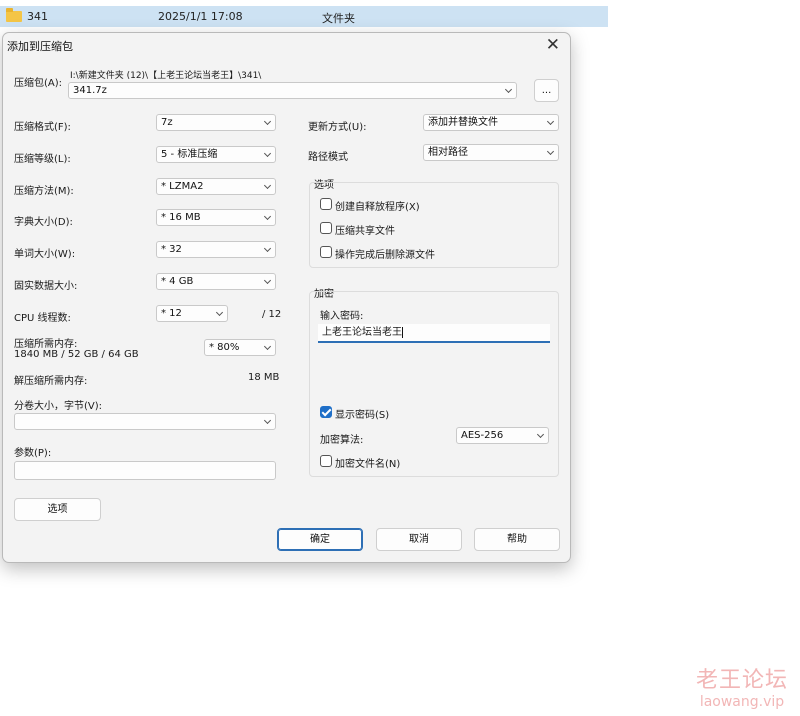 This screenshot has width=800, height=716. Describe the element at coordinates (45, 254) in the screenshot. I see `word-label: 单词大小(W):` at that location.